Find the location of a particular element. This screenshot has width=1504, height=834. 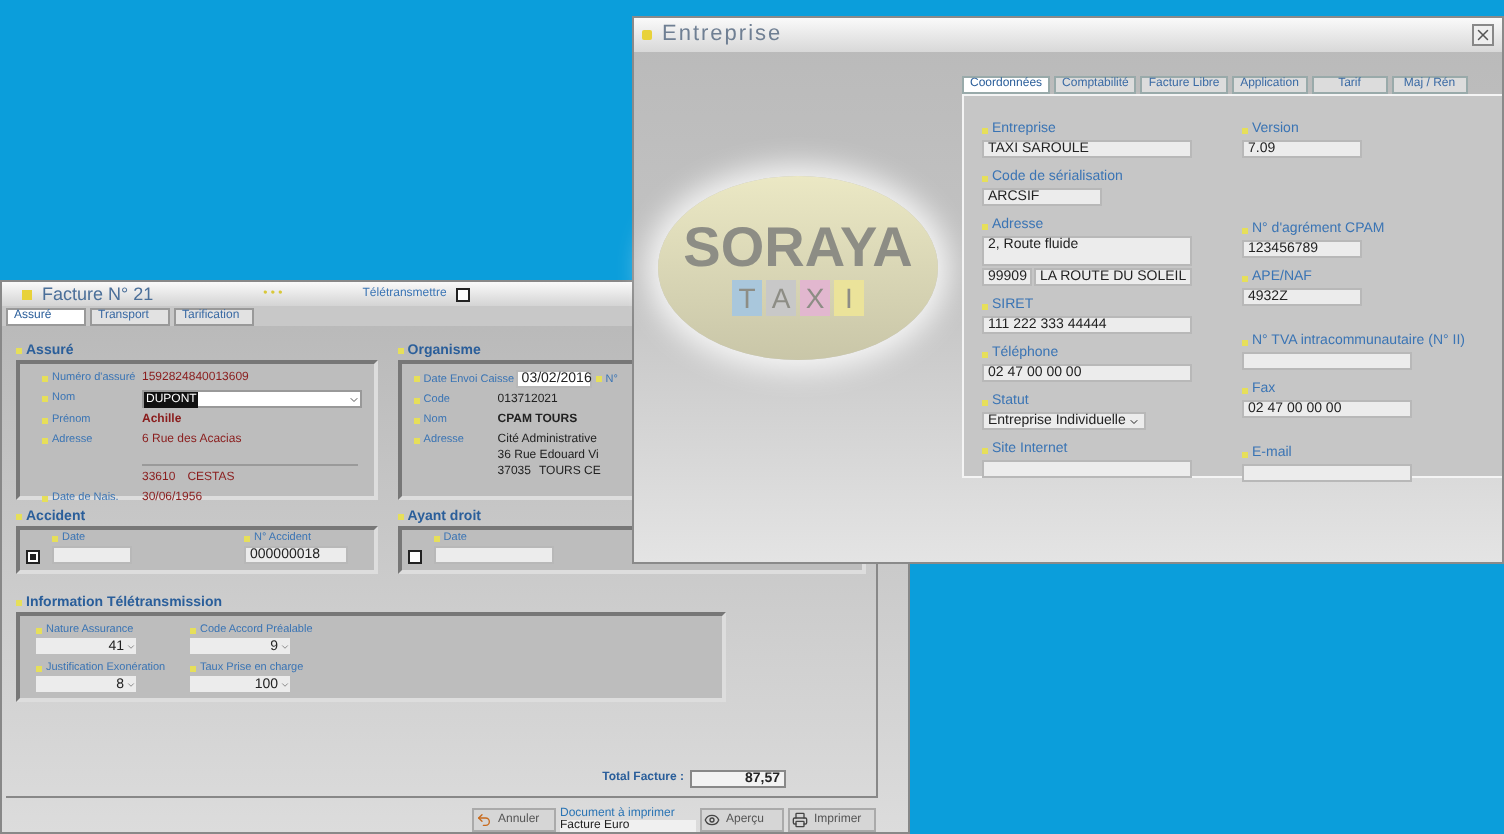

window-title: Entreprise is located at coordinates (722, 35).